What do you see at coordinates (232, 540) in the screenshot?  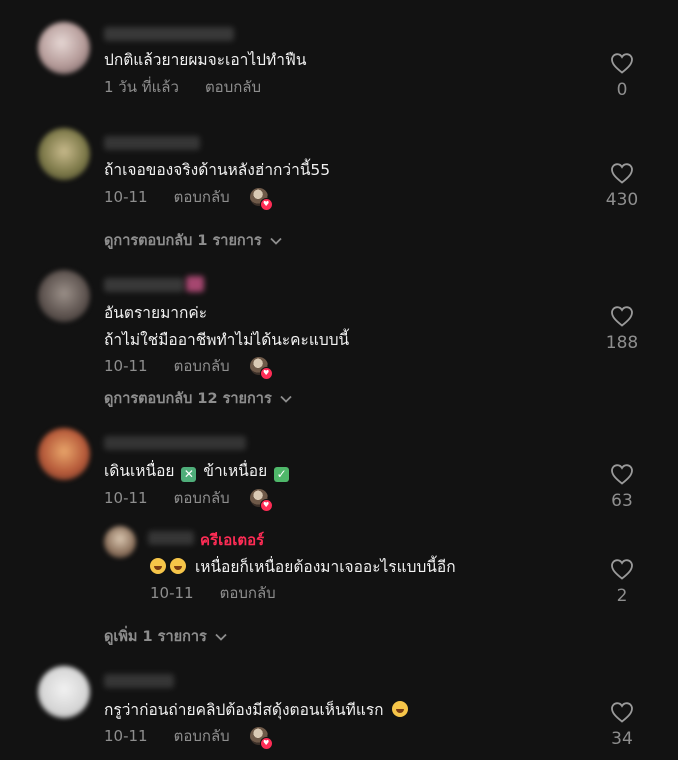 I see `creator-badge: ครีเอเตอร์` at bounding box center [232, 540].